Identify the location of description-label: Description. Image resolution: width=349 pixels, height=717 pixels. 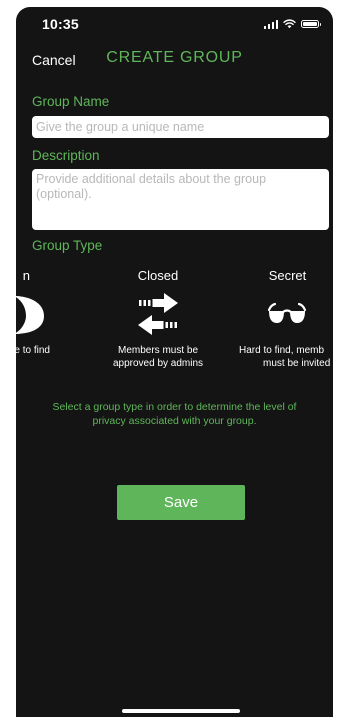
(66, 155).